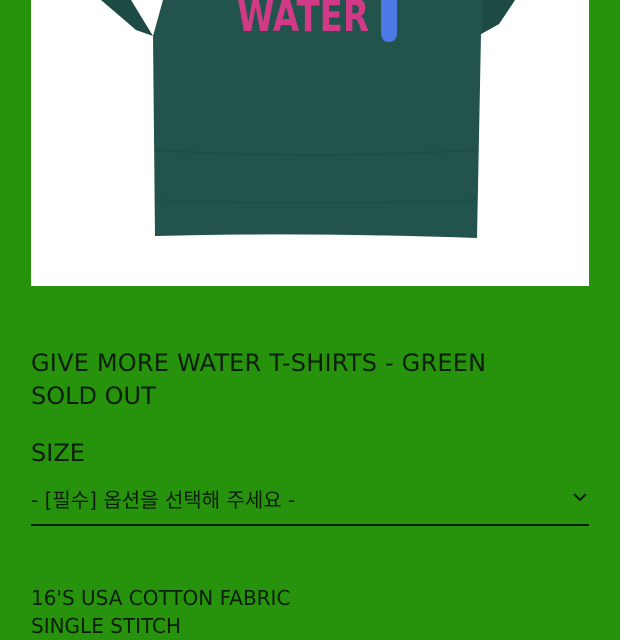 The width and height of the screenshot is (620, 640). What do you see at coordinates (163, 500) in the screenshot?
I see `size-select-value: - [필수] 옵션을 선택해 주세요 -` at bounding box center [163, 500].